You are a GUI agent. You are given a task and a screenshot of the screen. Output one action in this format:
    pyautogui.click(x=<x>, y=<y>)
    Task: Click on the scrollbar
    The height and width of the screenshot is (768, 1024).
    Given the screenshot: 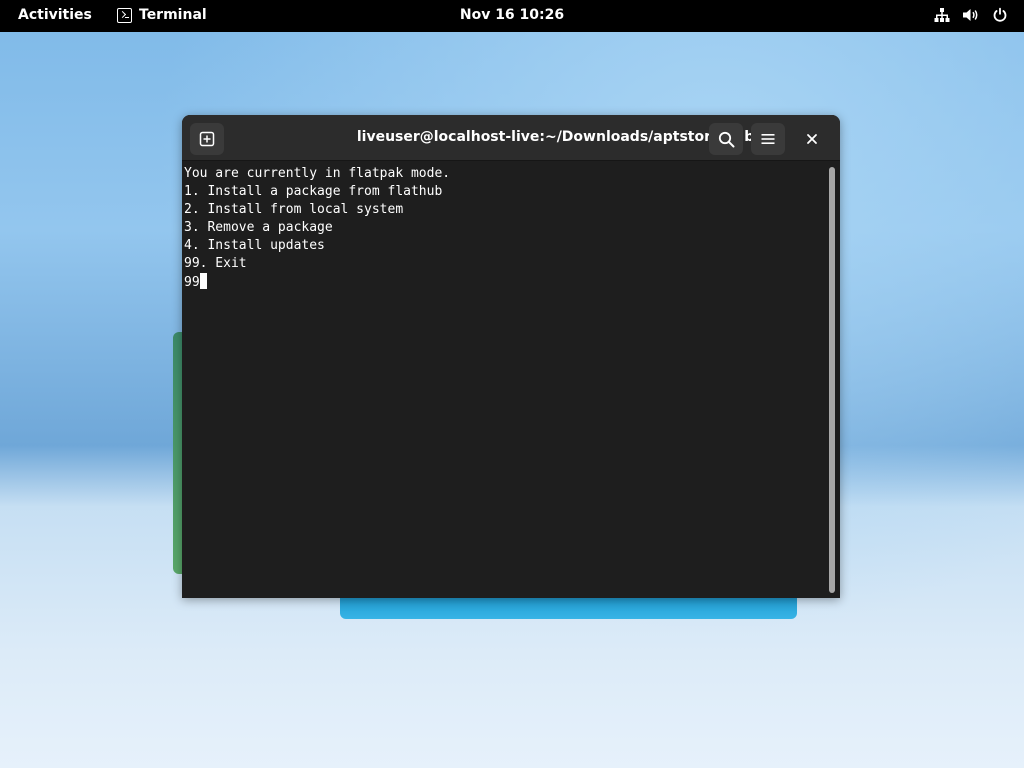 What is the action you would take?
    pyautogui.click(x=832, y=380)
    